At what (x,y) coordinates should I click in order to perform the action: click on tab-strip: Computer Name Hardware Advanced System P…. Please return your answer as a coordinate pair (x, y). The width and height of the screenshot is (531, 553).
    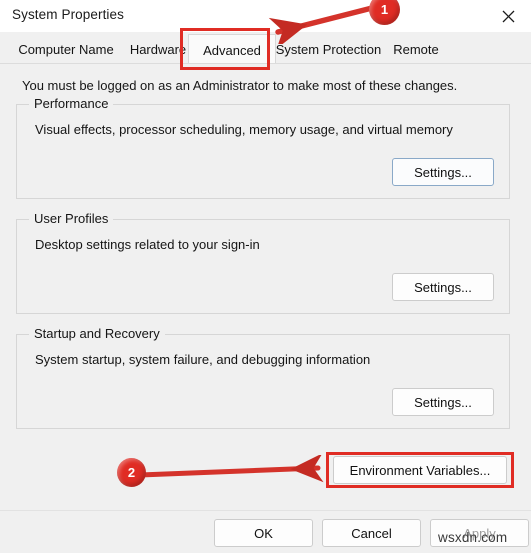
    Looking at the image, I should click on (265, 48).